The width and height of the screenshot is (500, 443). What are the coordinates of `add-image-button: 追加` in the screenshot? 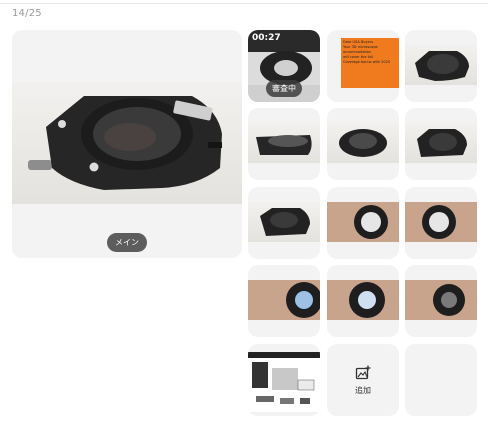 It's located at (363, 380).